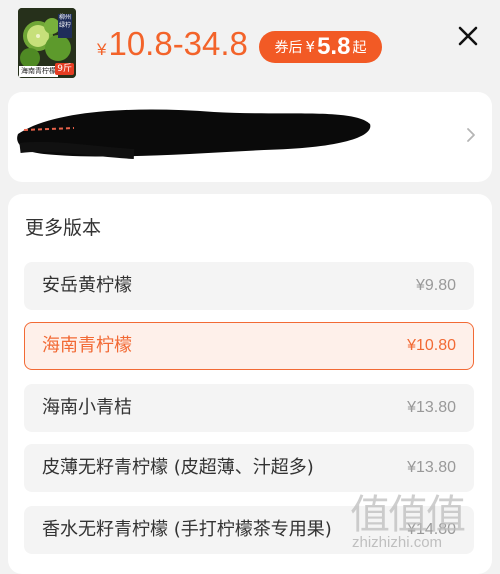  I want to click on coupon-label: 券后, so click(288, 48).